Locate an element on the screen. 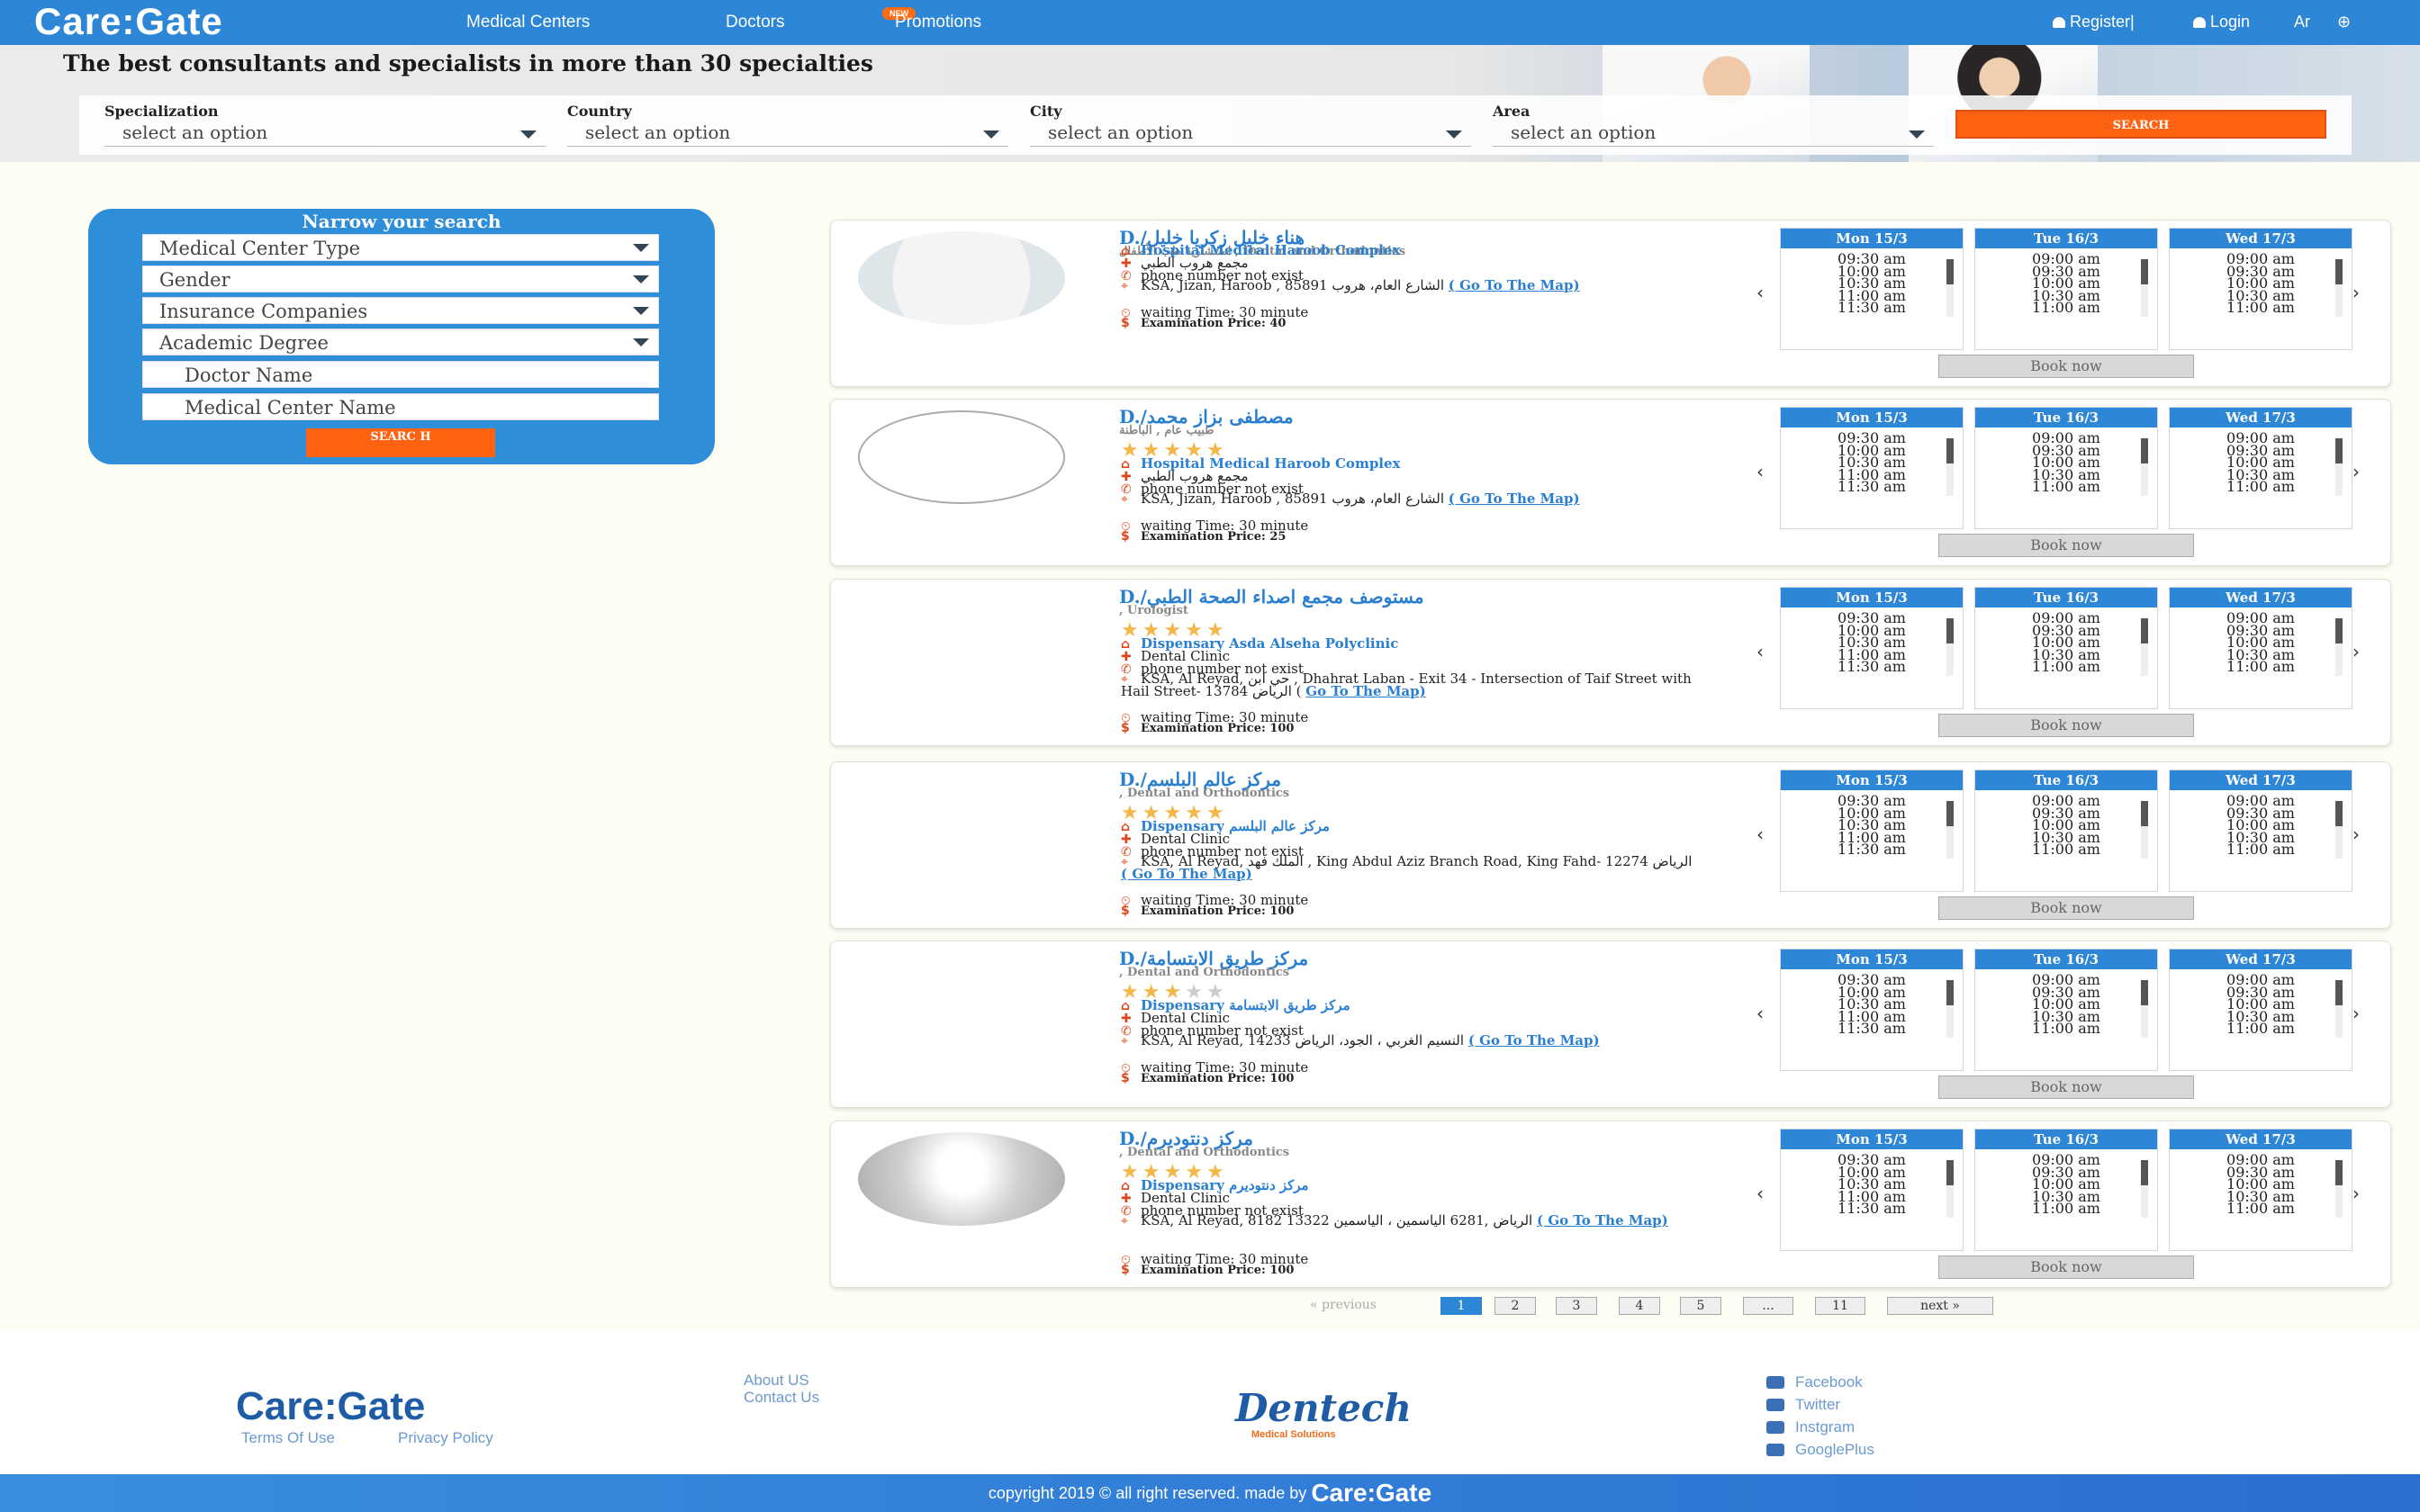  about-link: About US is located at coordinates (776, 1381).